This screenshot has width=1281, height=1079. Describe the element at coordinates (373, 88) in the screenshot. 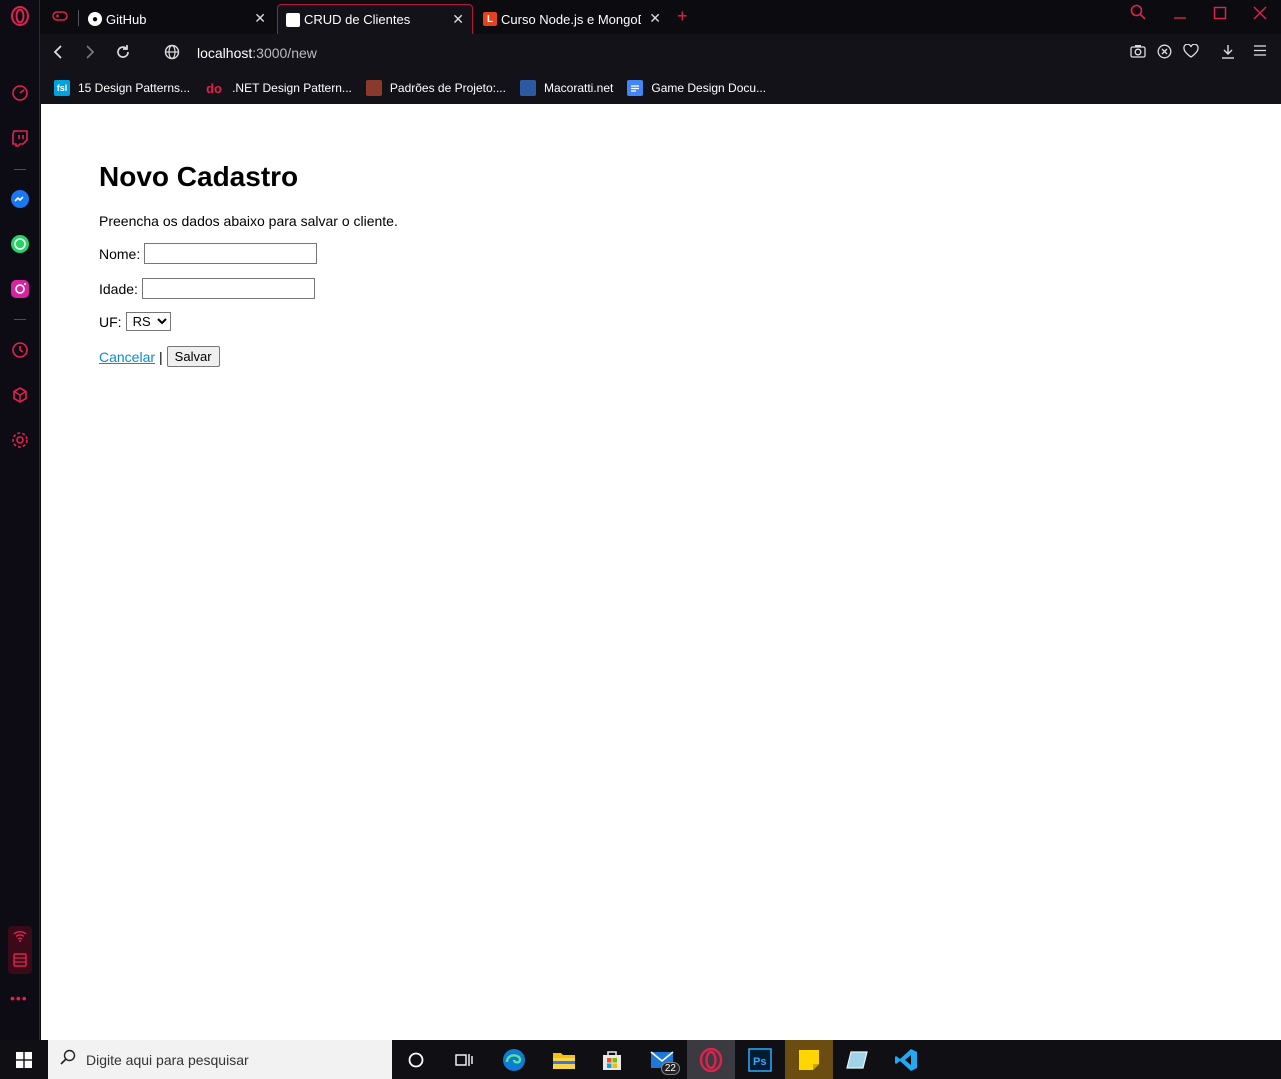

I see `book-cover-icon` at that location.